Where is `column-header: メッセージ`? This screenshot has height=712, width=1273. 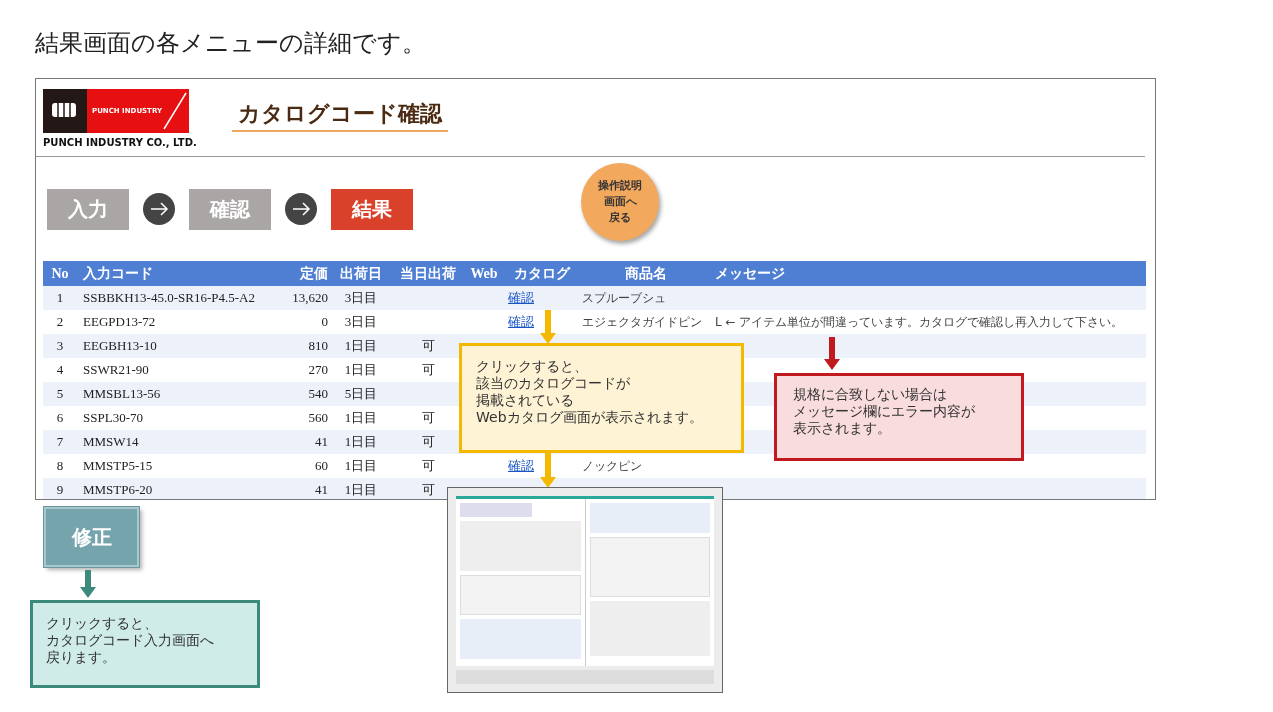 column-header: メッセージ is located at coordinates (750, 274).